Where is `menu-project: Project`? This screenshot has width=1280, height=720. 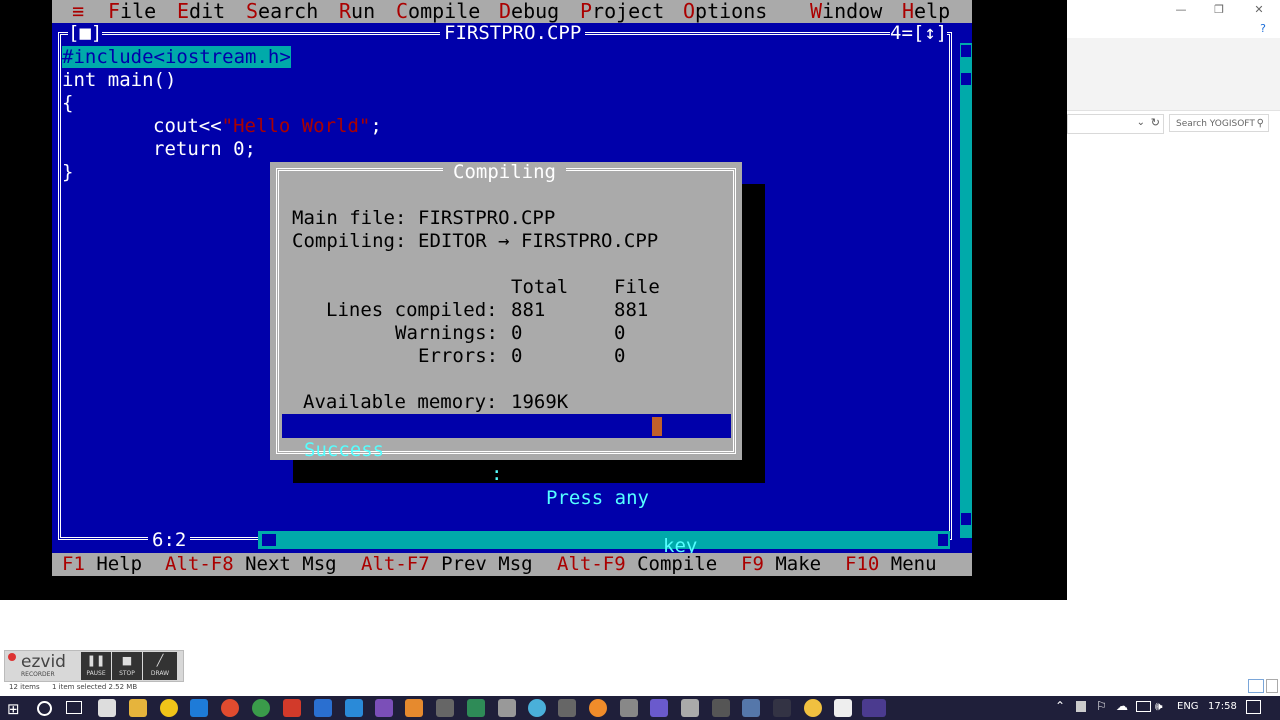
menu-project: Project is located at coordinates (622, 11).